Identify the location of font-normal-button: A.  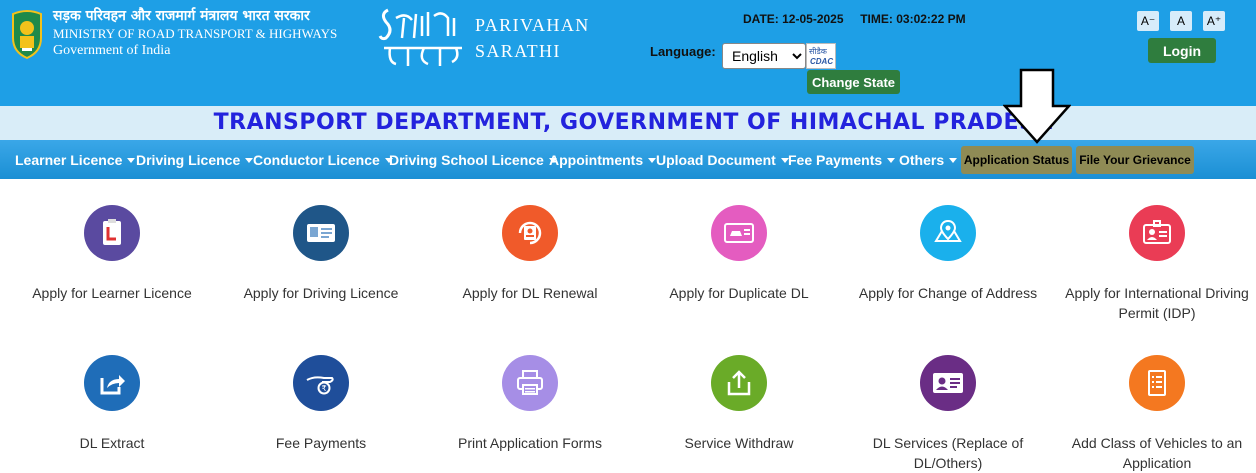
(1181, 21).